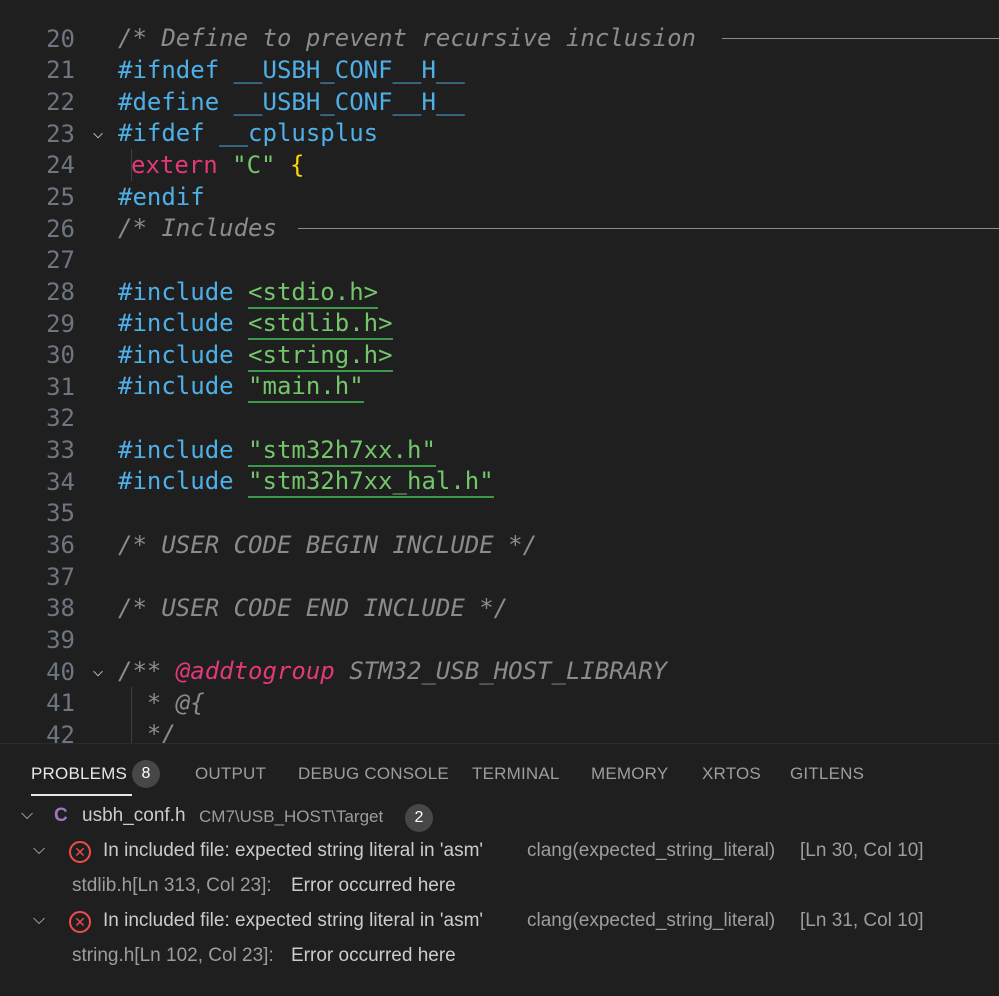 This screenshot has width=999, height=996. I want to click on detail-file-link: string.h[Ln 102, Col 23]:, so click(173, 956).